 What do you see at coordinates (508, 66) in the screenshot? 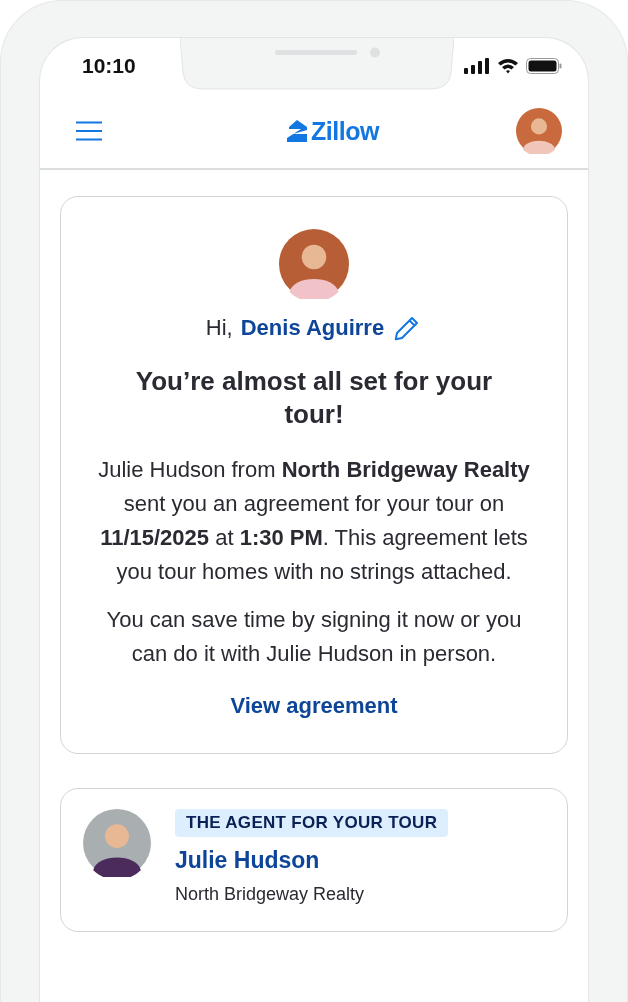
I see `wifi-icon` at bounding box center [508, 66].